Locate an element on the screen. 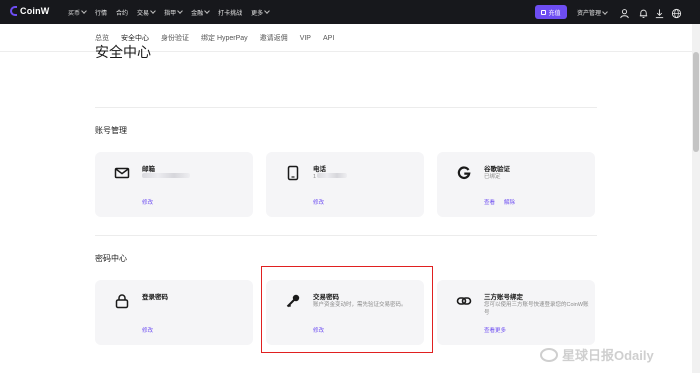 Image resolution: width=700 pixels, height=373 pixels. phone-value-masked: 1 is located at coordinates (365, 177).